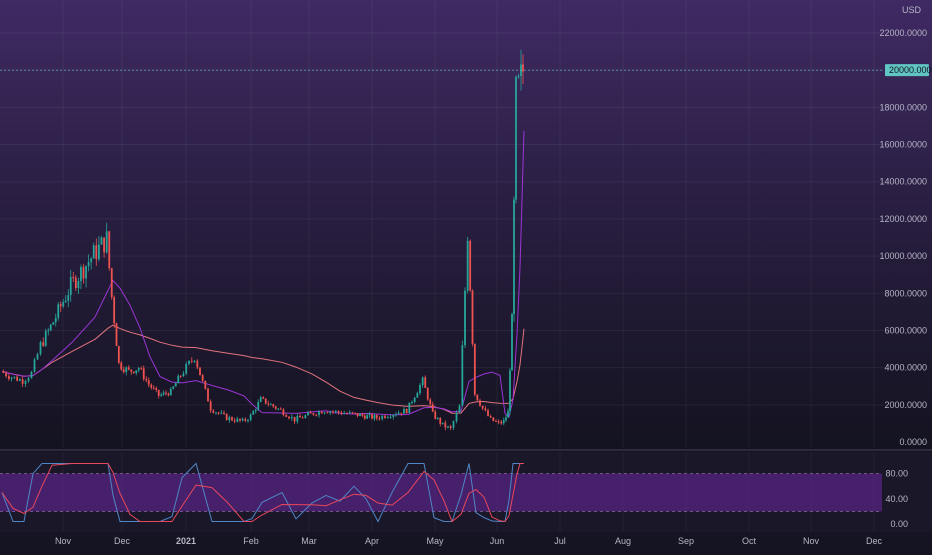 This screenshot has height=555, width=932. What do you see at coordinates (903, 219) in the screenshot?
I see `price-axis-label: 12000.0000` at bounding box center [903, 219].